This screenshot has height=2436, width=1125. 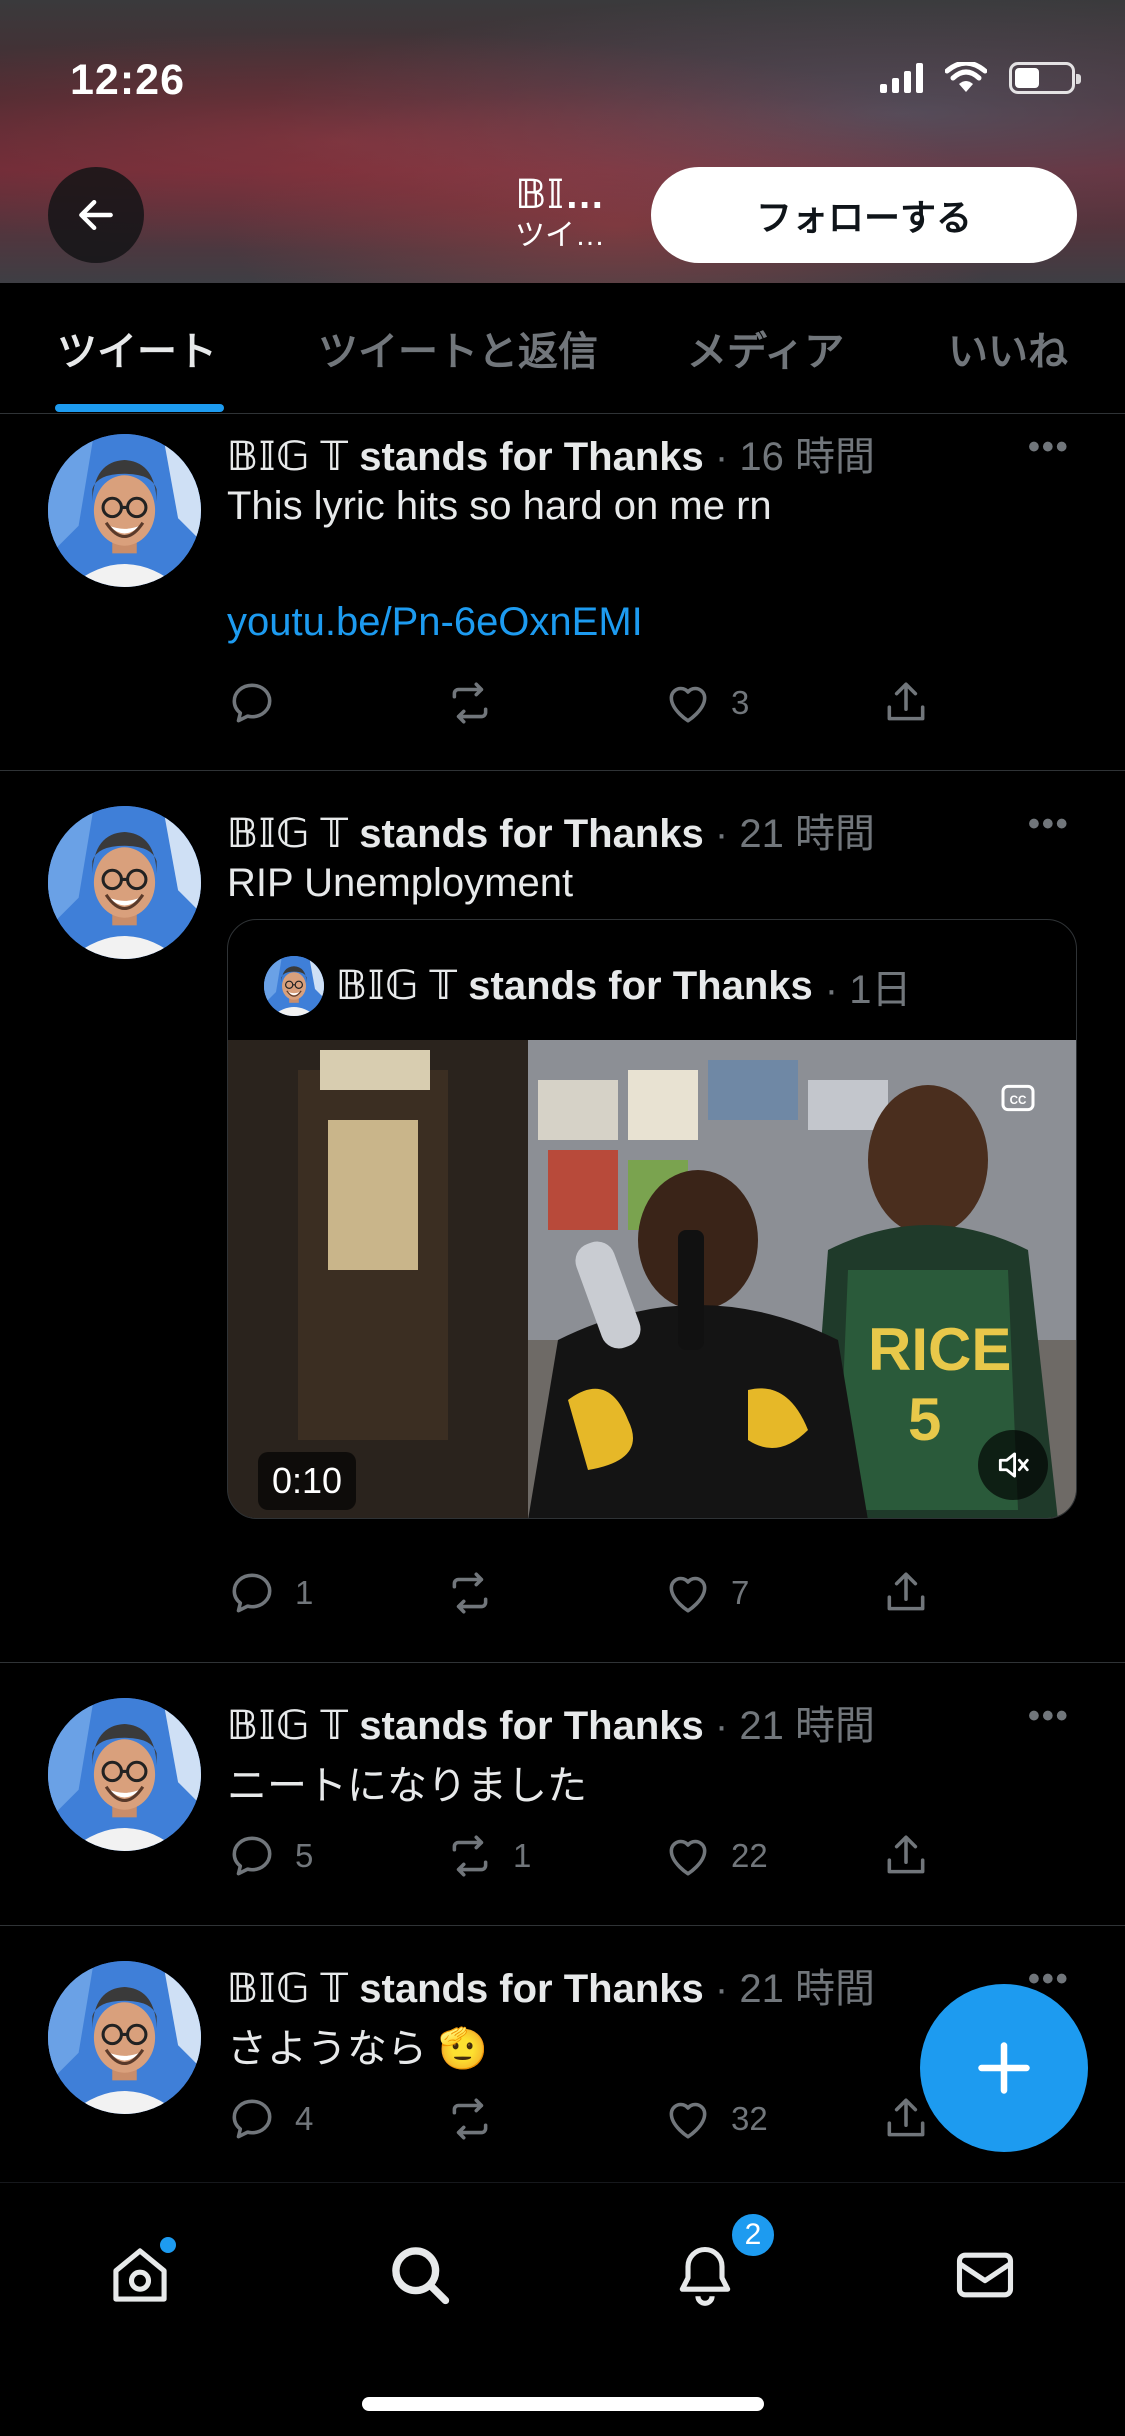 I want to click on tweet-link: youtu.be/Pn-6eOxnEMI, so click(x=435, y=622).